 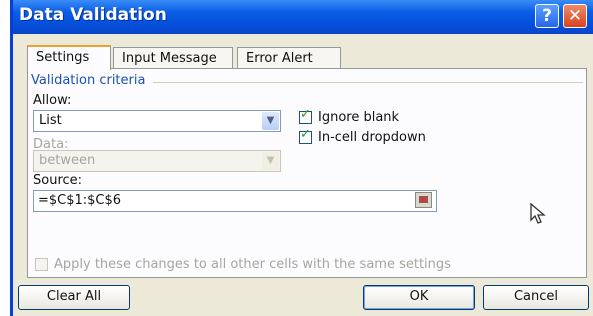 I want to click on collapse-dialog-button, so click(x=423, y=200).